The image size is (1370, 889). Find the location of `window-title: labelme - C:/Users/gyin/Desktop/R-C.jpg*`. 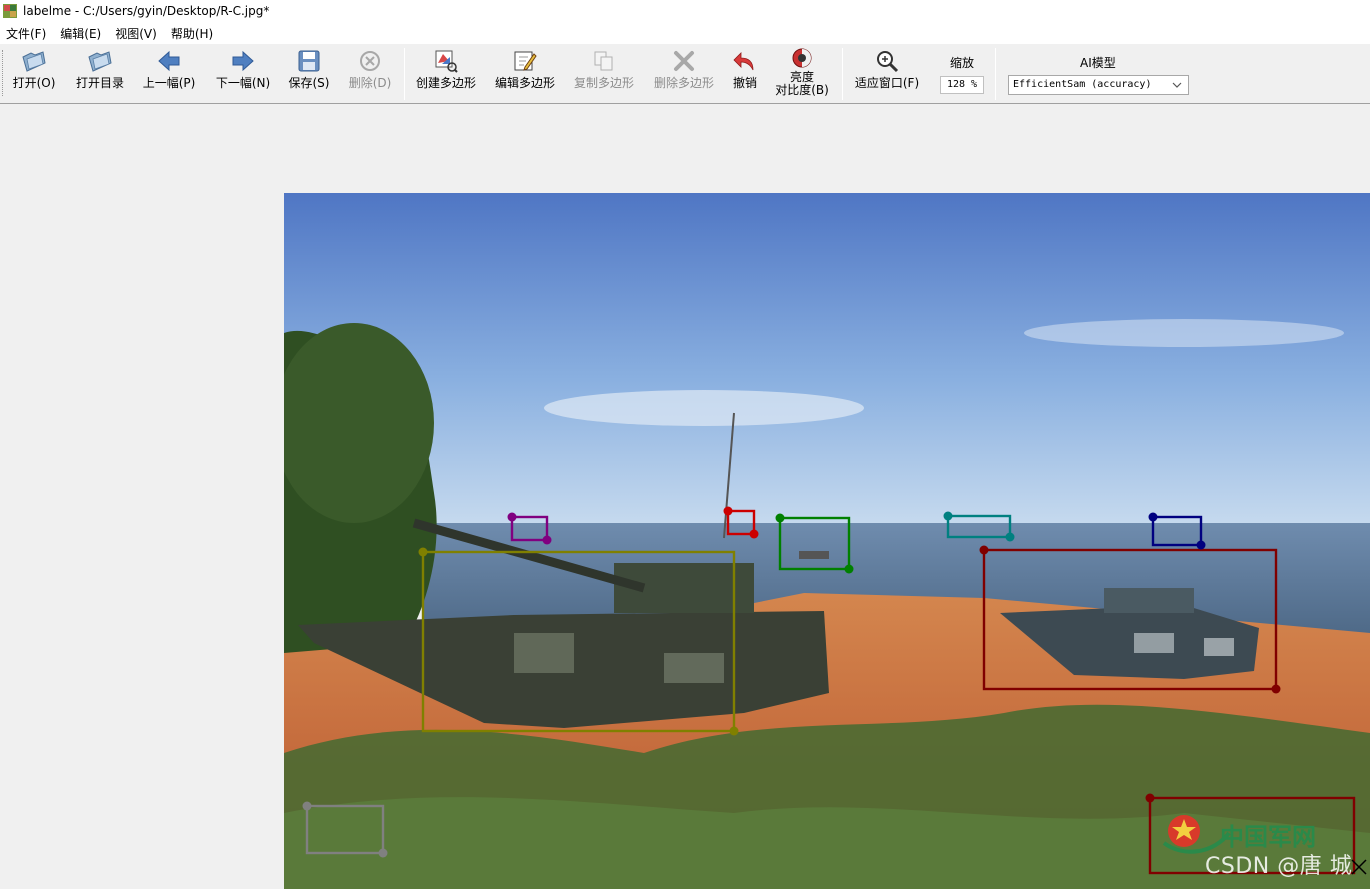

window-title: labelme - C:/Users/gyin/Desktop/R-C.jpg* is located at coordinates (146, 11).